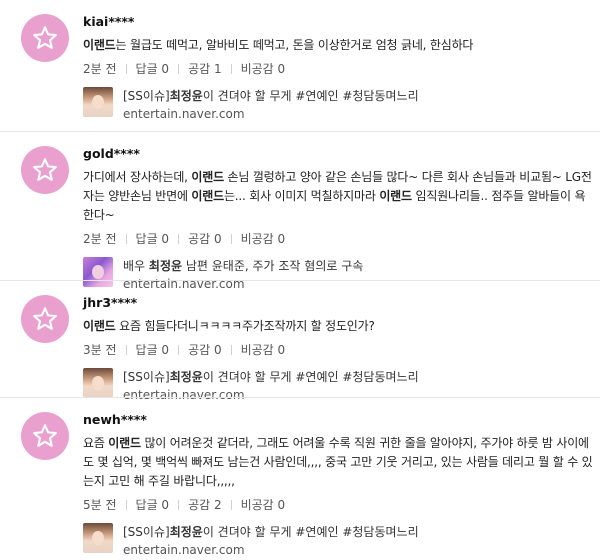 The width and height of the screenshot is (600, 560). Describe the element at coordinates (338, 23) in the screenshot. I see `username: kiai****` at that location.